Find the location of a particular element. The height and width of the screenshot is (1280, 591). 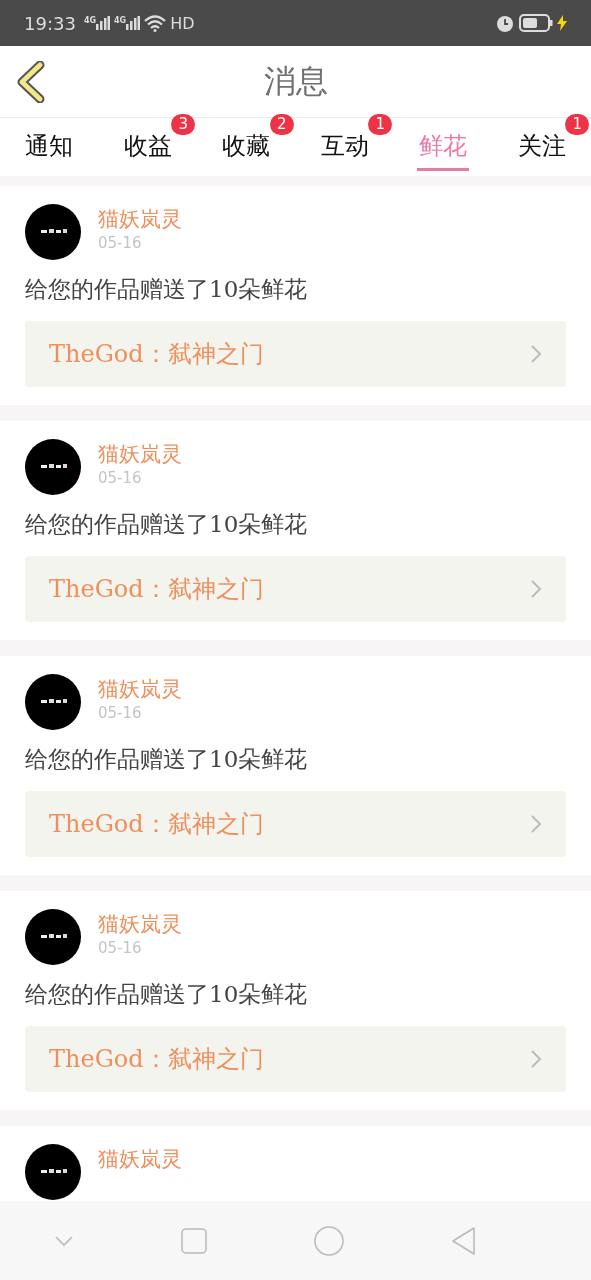

count-badge: 3 is located at coordinates (183, 124).